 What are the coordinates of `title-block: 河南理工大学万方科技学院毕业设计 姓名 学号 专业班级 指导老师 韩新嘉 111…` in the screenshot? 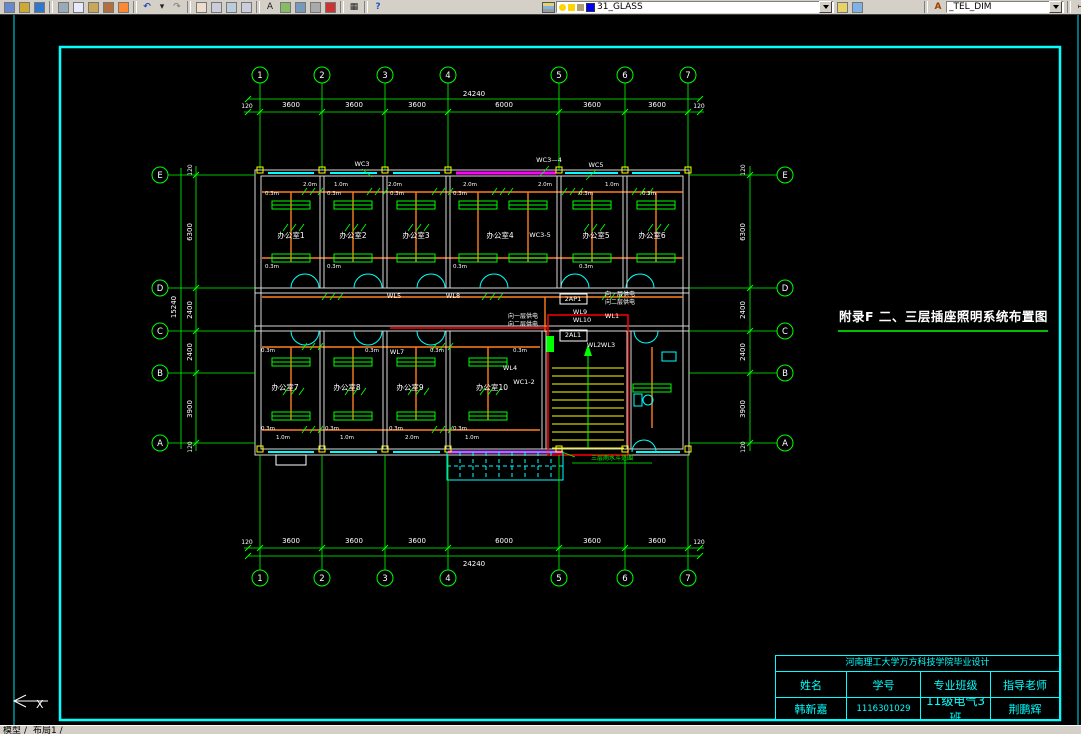 It's located at (917, 687).